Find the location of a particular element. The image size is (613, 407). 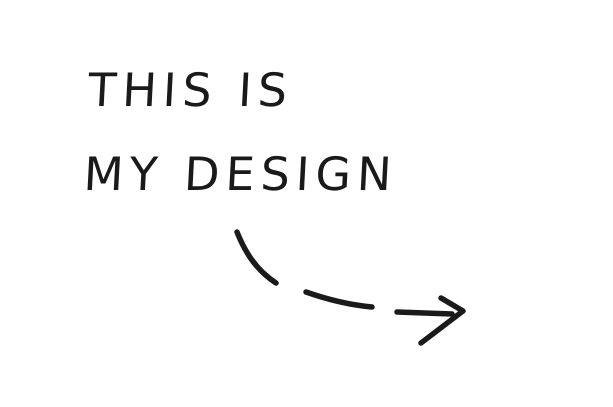

arrow-head is located at coordinates (442, 320).